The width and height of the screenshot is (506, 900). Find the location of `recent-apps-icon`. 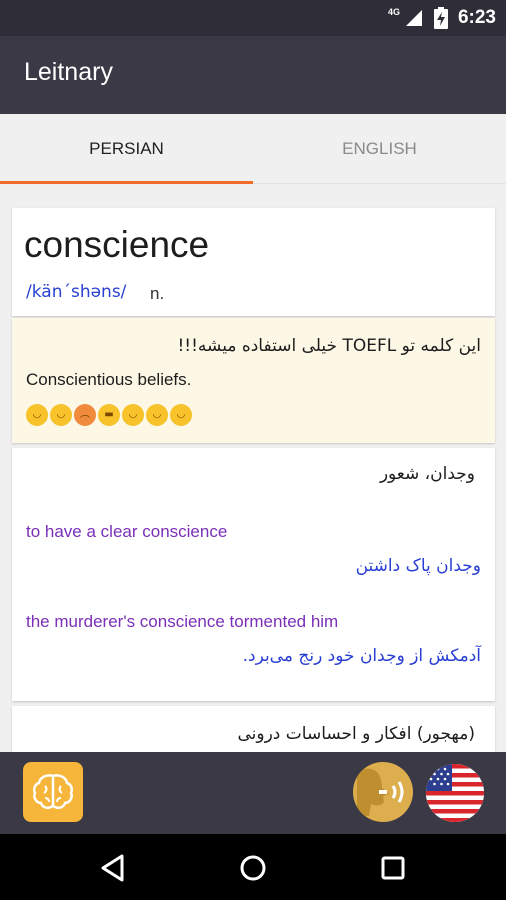

recent-apps-icon is located at coordinates (393, 868).